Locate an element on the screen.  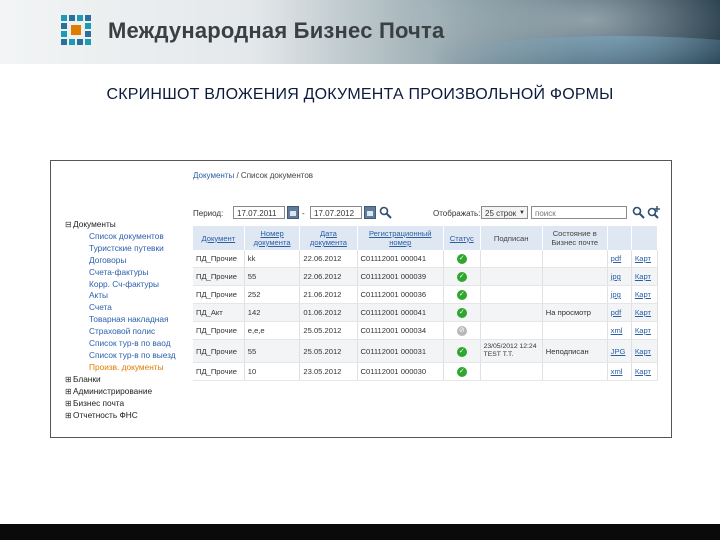
status-pending-icon: ⊘ is located at coordinates (461, 331).